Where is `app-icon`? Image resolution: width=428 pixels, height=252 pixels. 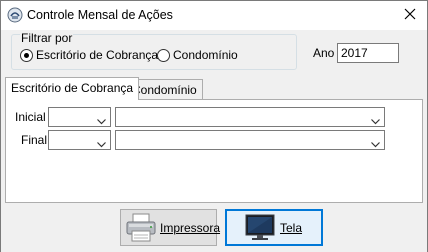 app-icon is located at coordinates (15, 15).